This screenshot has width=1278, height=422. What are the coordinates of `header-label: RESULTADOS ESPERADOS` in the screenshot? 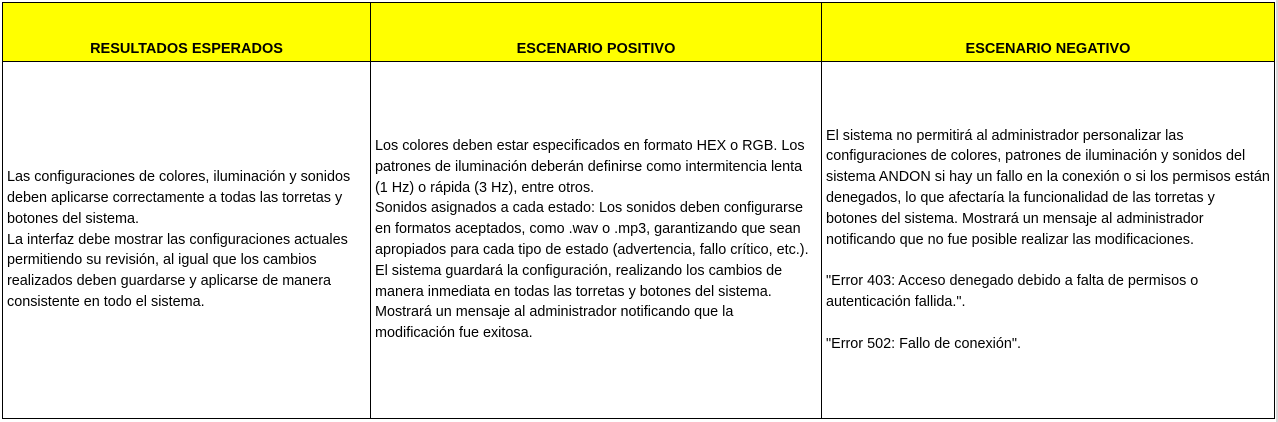 It's located at (186, 49).